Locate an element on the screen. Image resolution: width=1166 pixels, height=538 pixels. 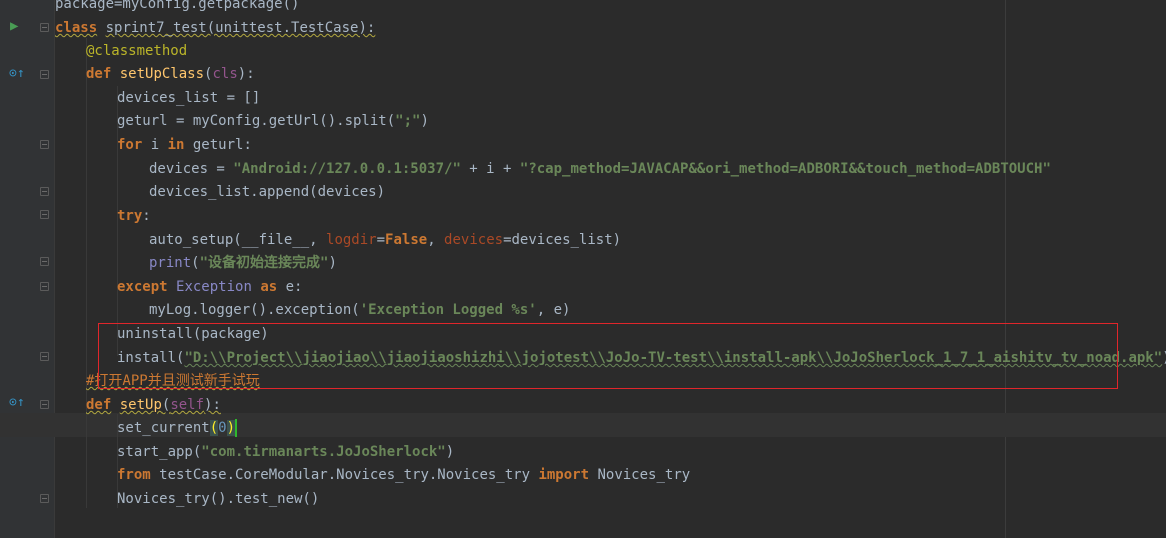
code-line: @classmethod is located at coordinates (136, 51).